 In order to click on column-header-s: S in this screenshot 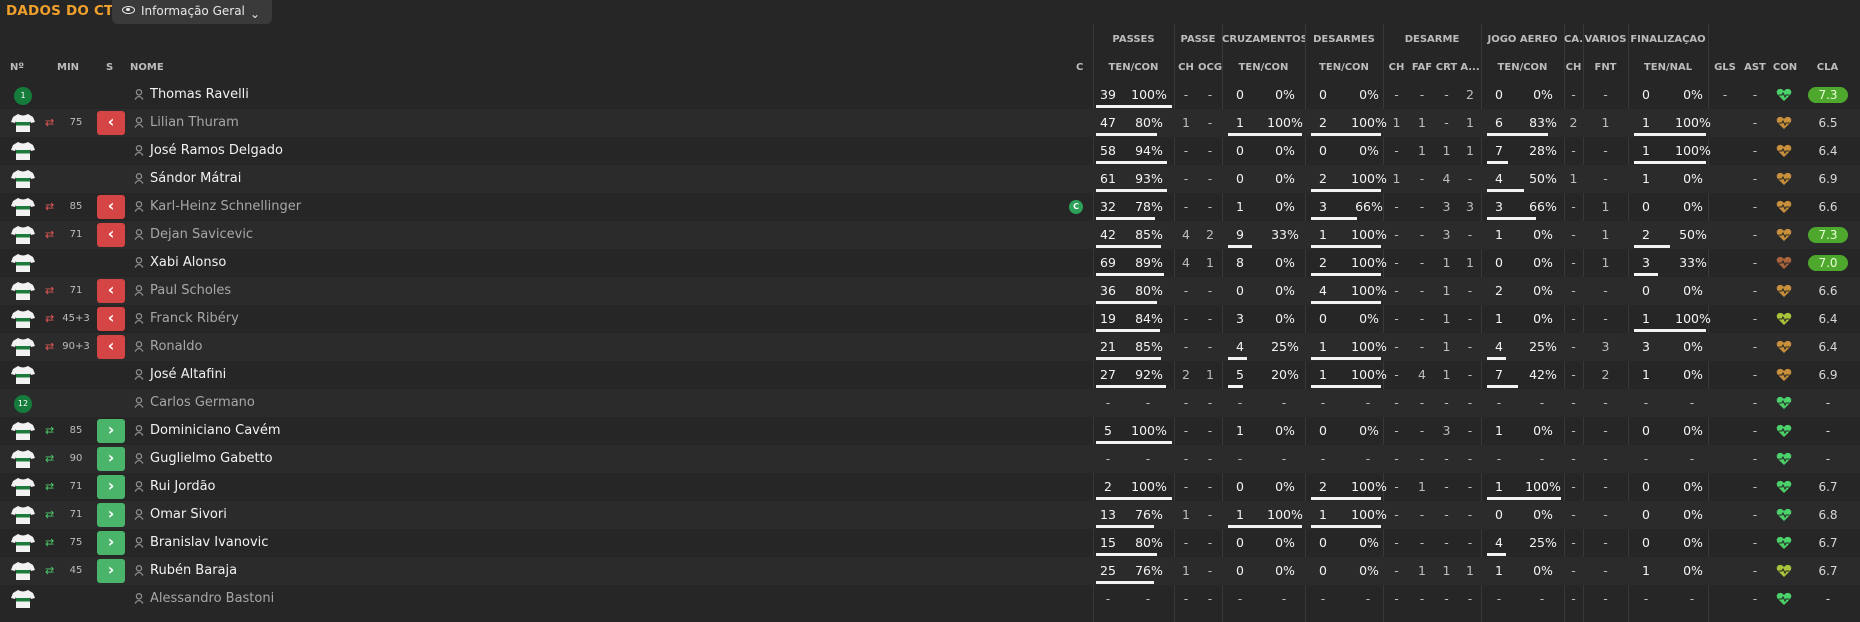, I will do `click(109, 67)`.